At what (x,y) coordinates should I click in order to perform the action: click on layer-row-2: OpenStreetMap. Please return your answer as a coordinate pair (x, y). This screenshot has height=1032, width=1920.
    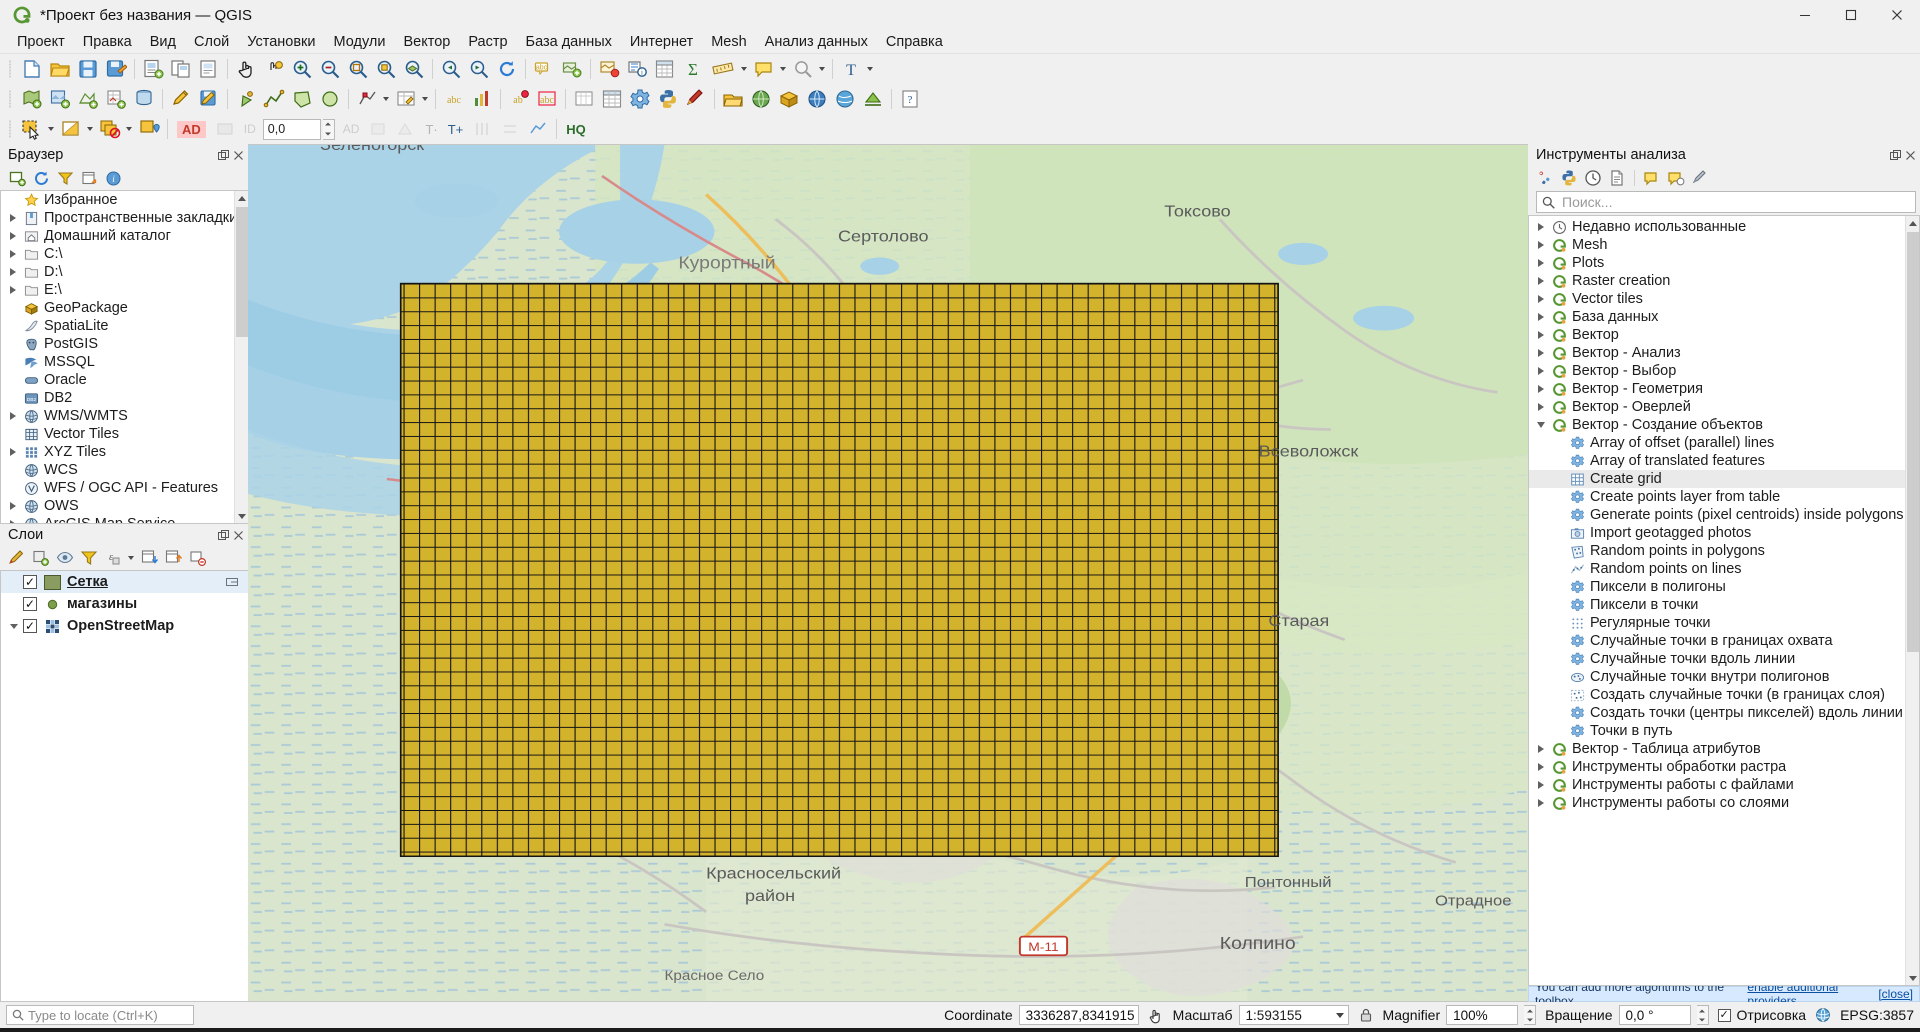
    Looking at the image, I should click on (124, 626).